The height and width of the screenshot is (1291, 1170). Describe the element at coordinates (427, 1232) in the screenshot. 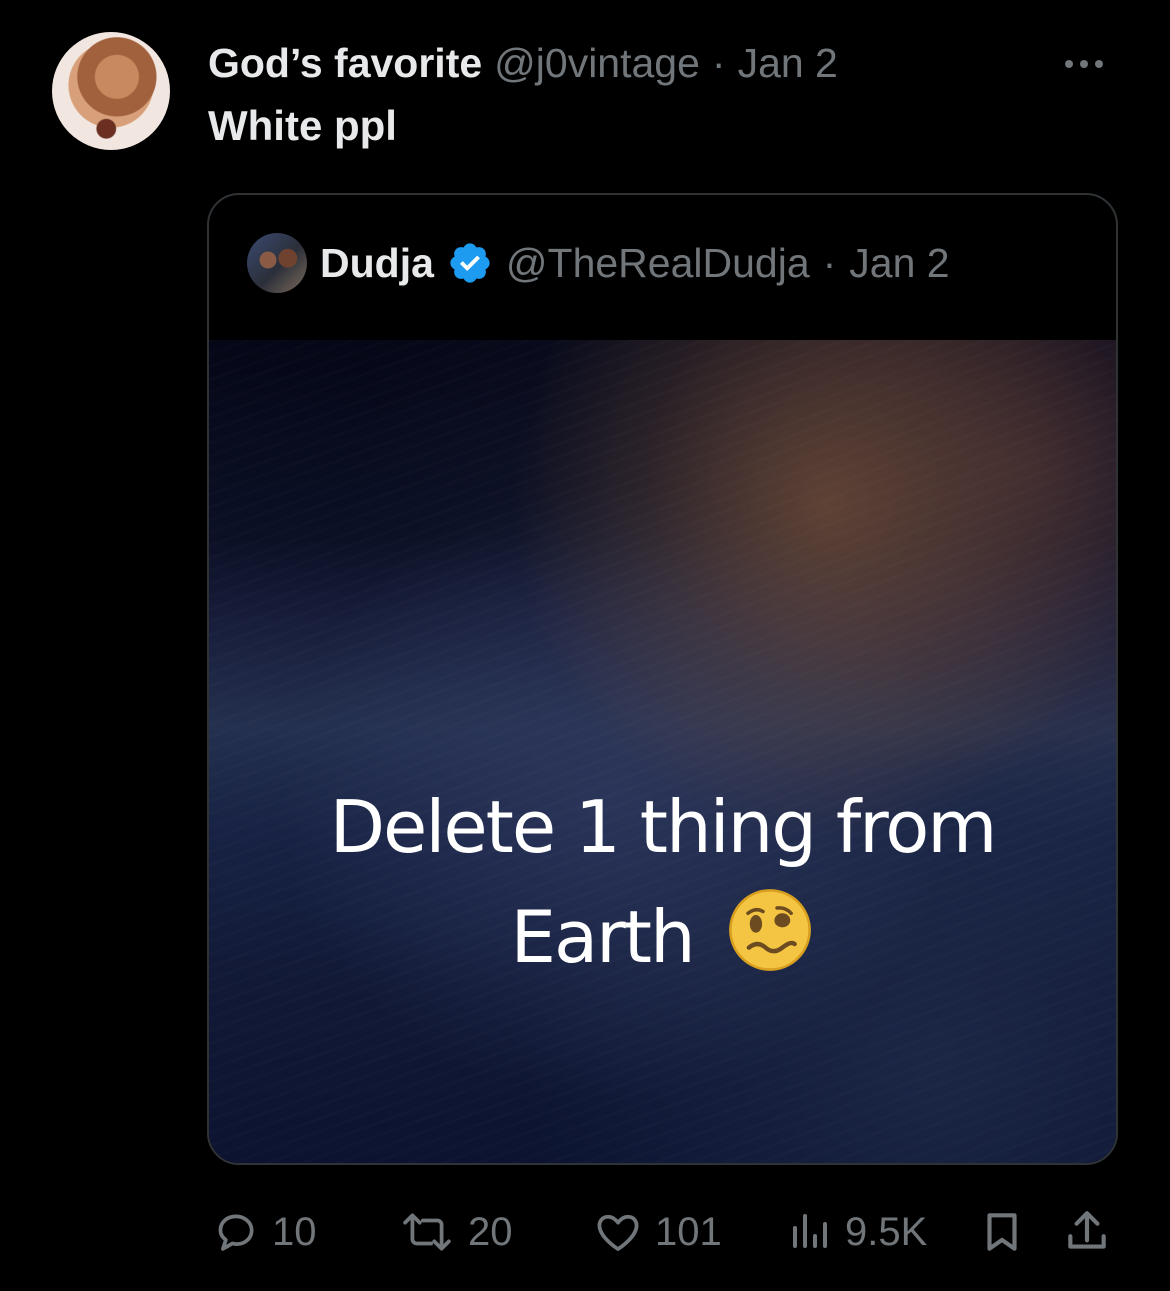

I see `repost-icon` at that location.